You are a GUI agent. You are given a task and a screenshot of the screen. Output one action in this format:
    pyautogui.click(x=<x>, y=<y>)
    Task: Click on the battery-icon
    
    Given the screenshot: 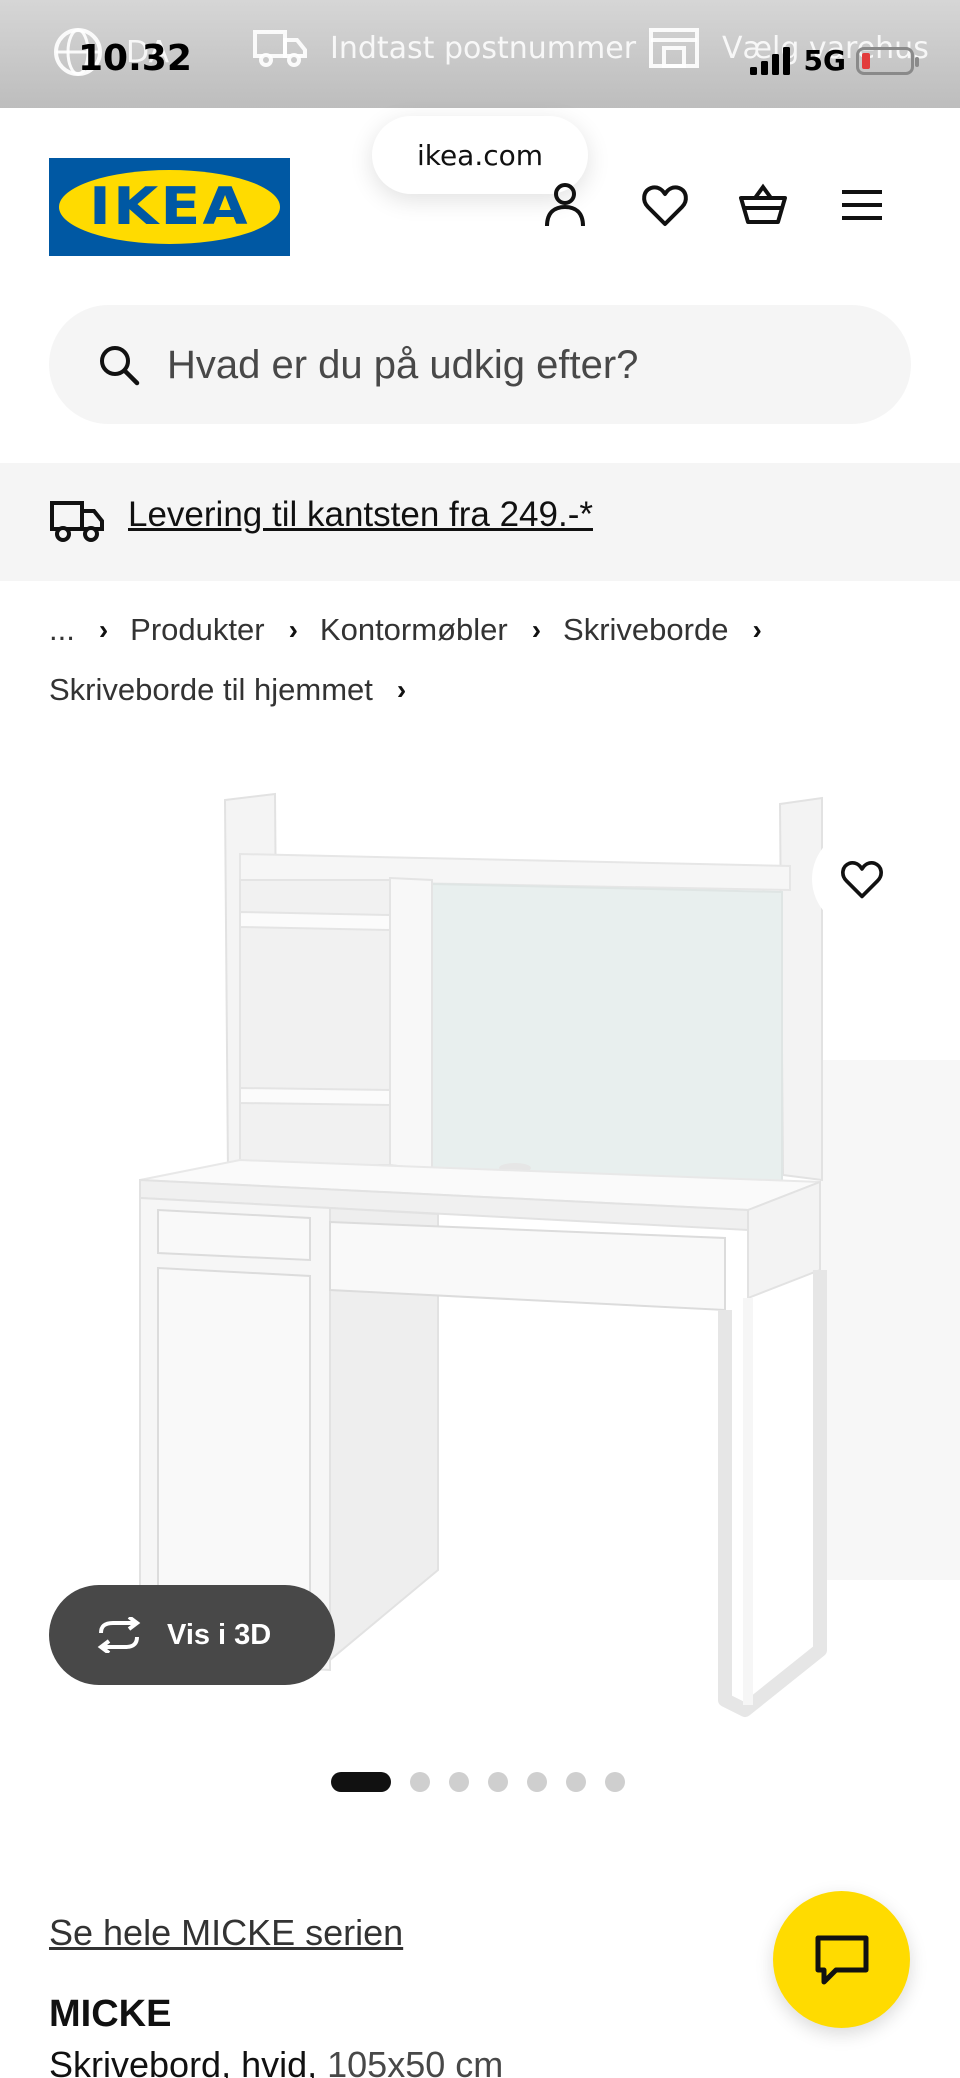 What is the action you would take?
    pyautogui.click(x=887, y=60)
    